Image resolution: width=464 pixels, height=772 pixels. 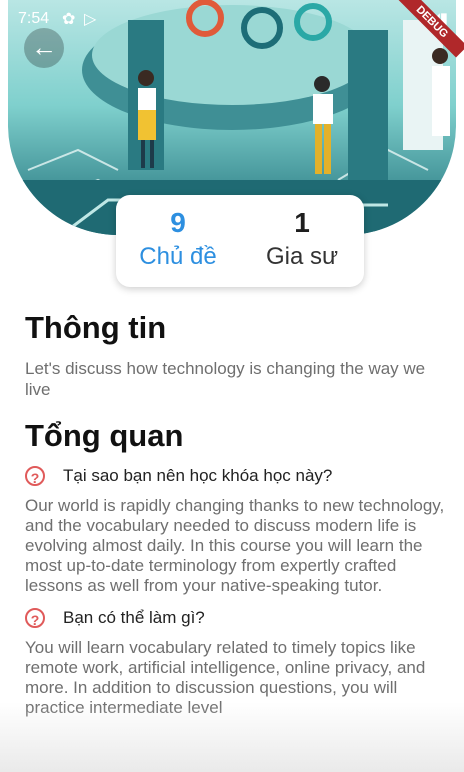 What do you see at coordinates (302, 256) in the screenshot?
I see `tutors-label: Gia sư` at bounding box center [302, 256].